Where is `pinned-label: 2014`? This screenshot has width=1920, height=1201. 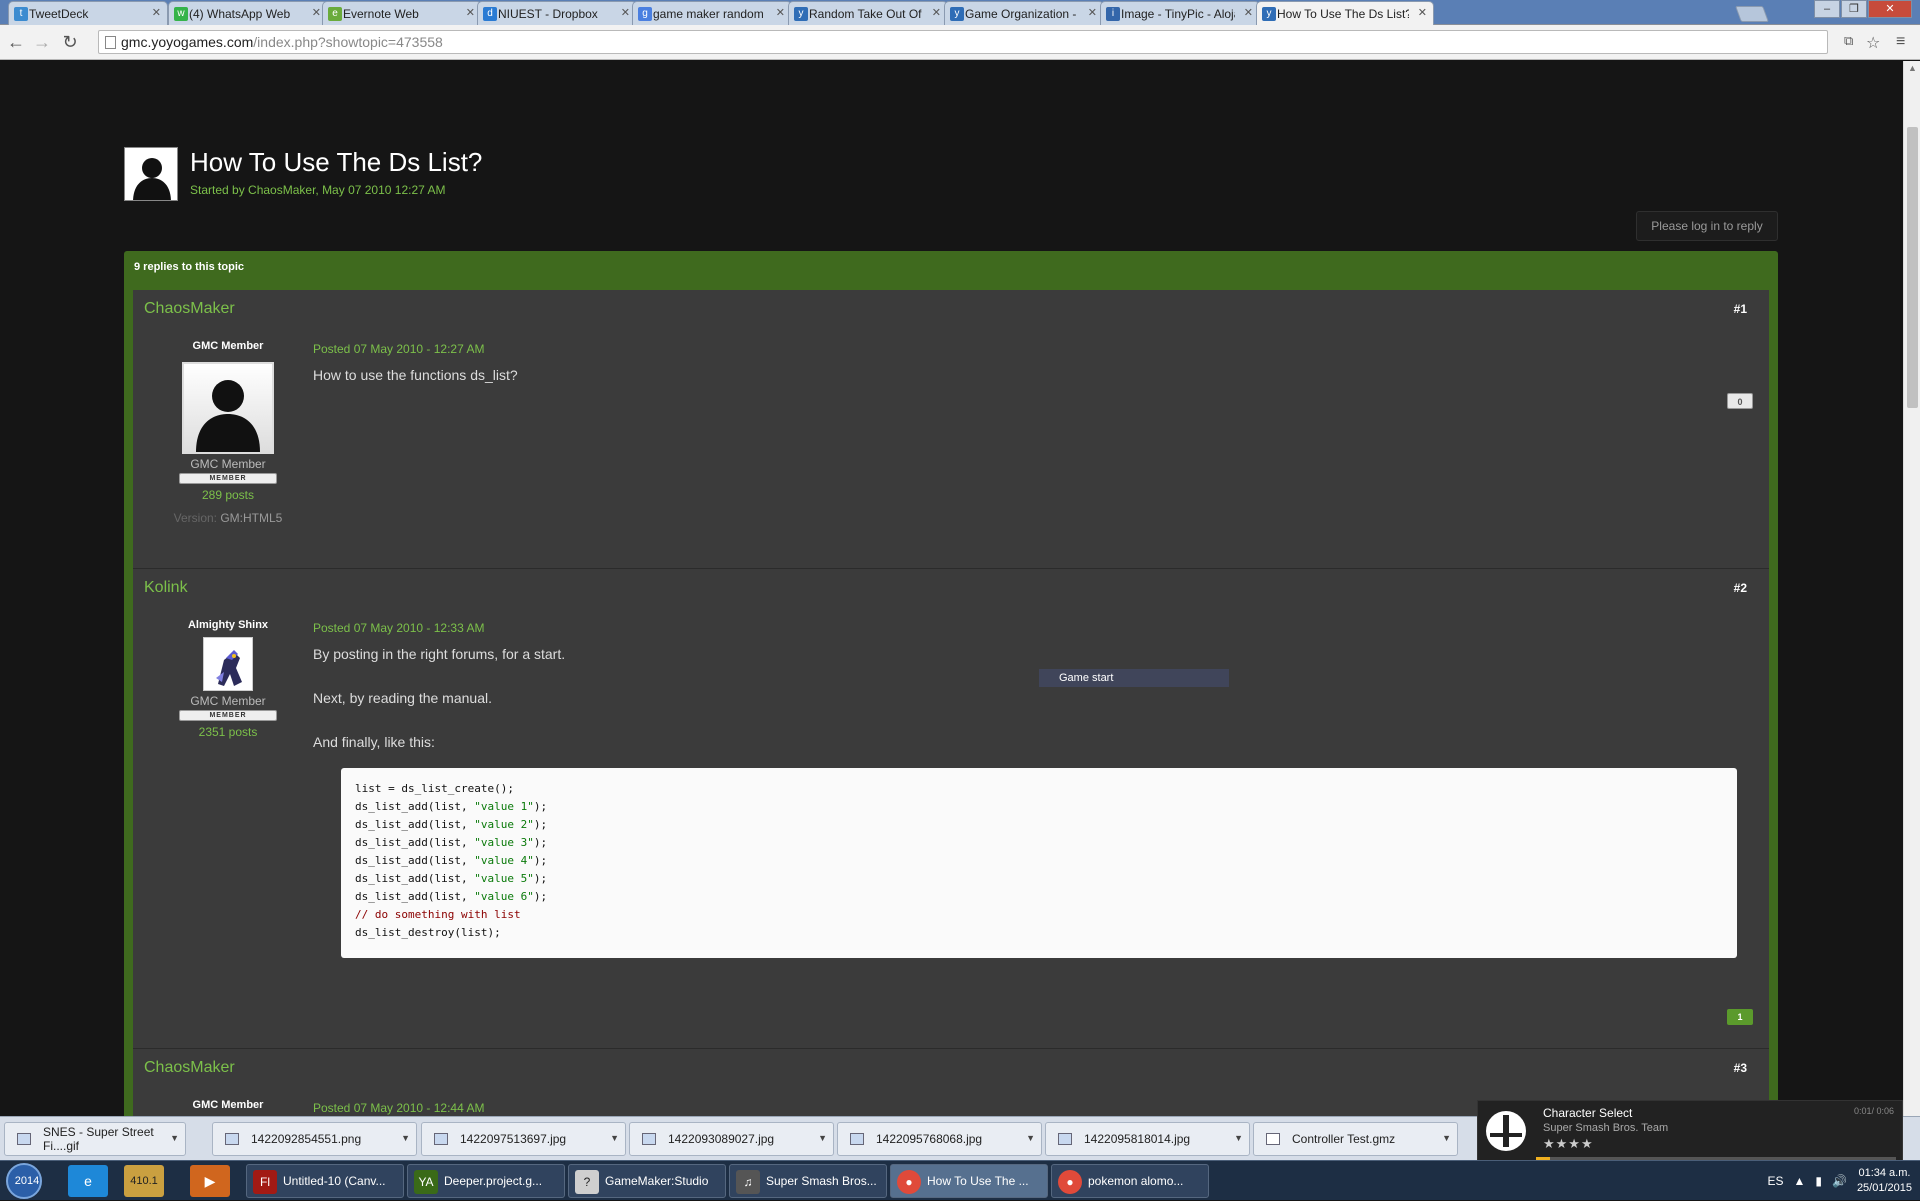
pinned-label: 2014 is located at coordinates (27, 1181).